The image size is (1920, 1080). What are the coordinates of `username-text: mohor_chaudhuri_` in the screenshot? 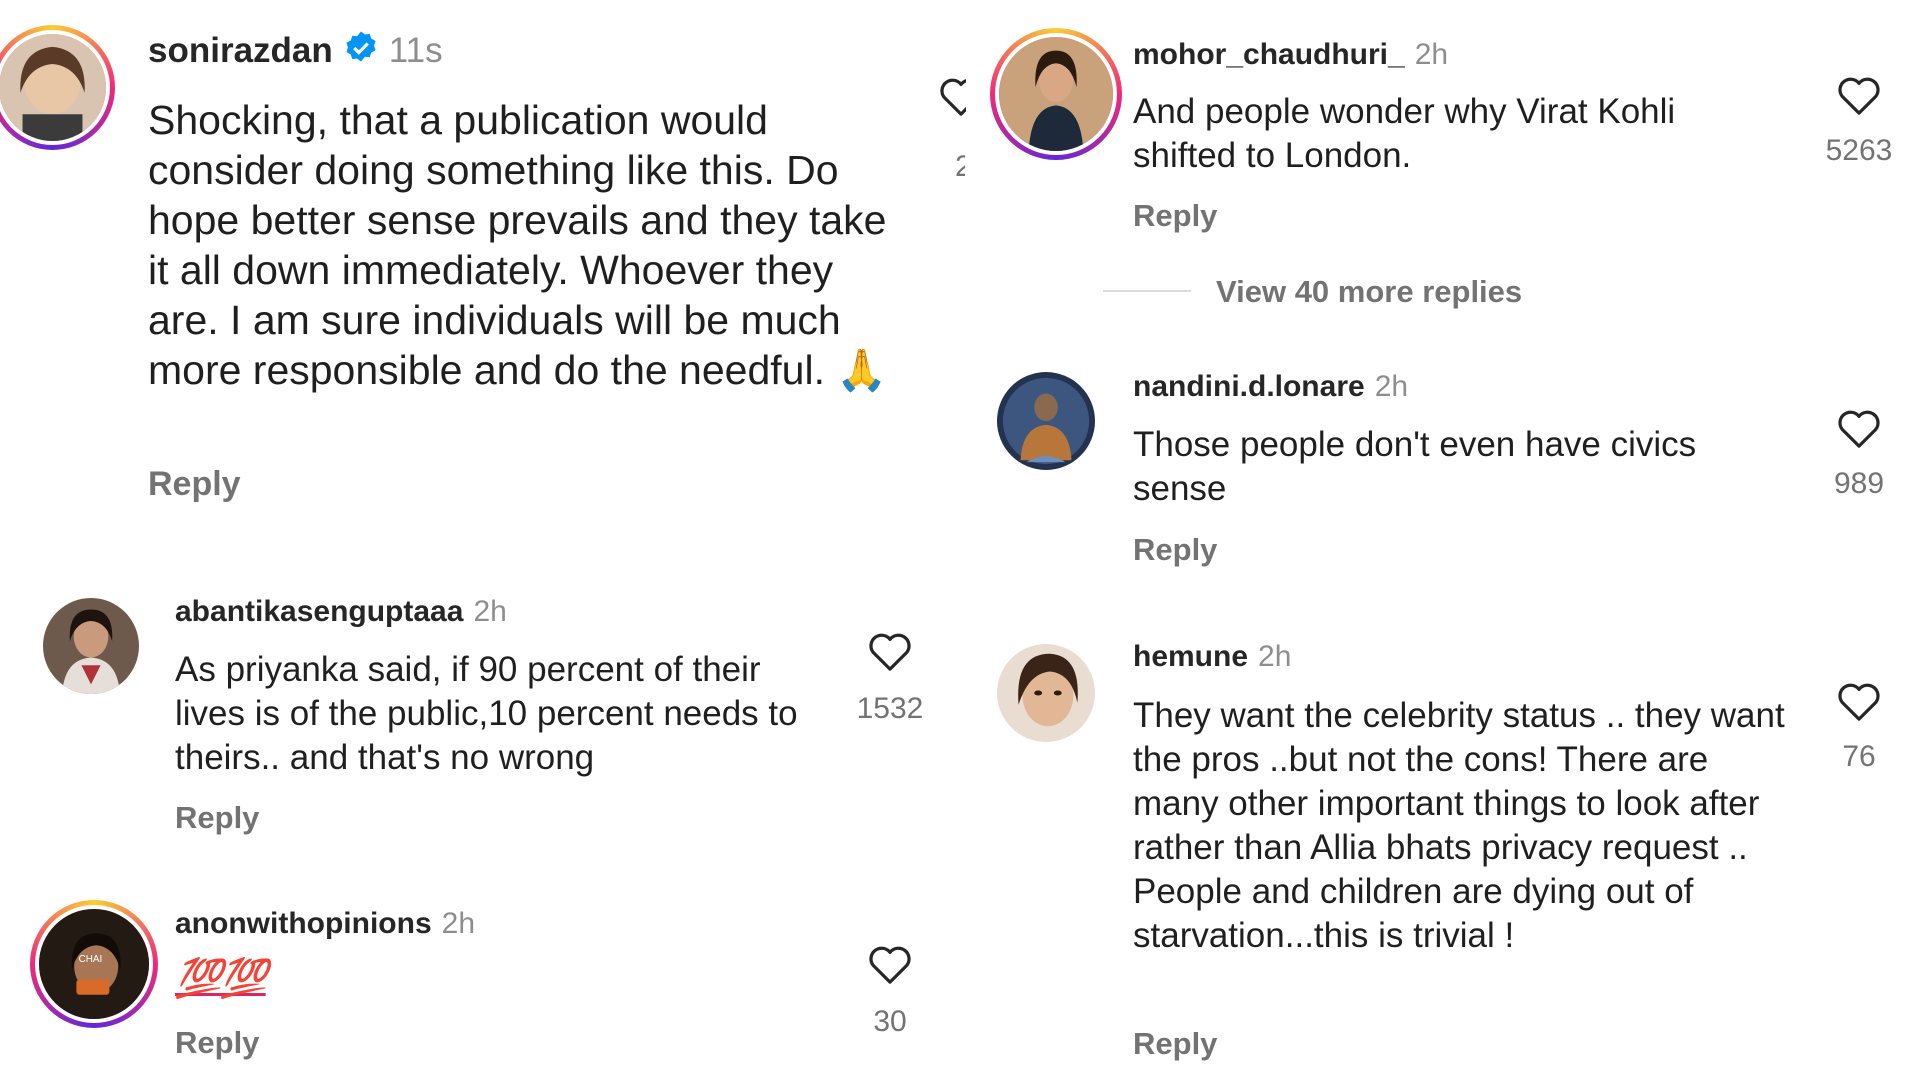 It's located at (1269, 54).